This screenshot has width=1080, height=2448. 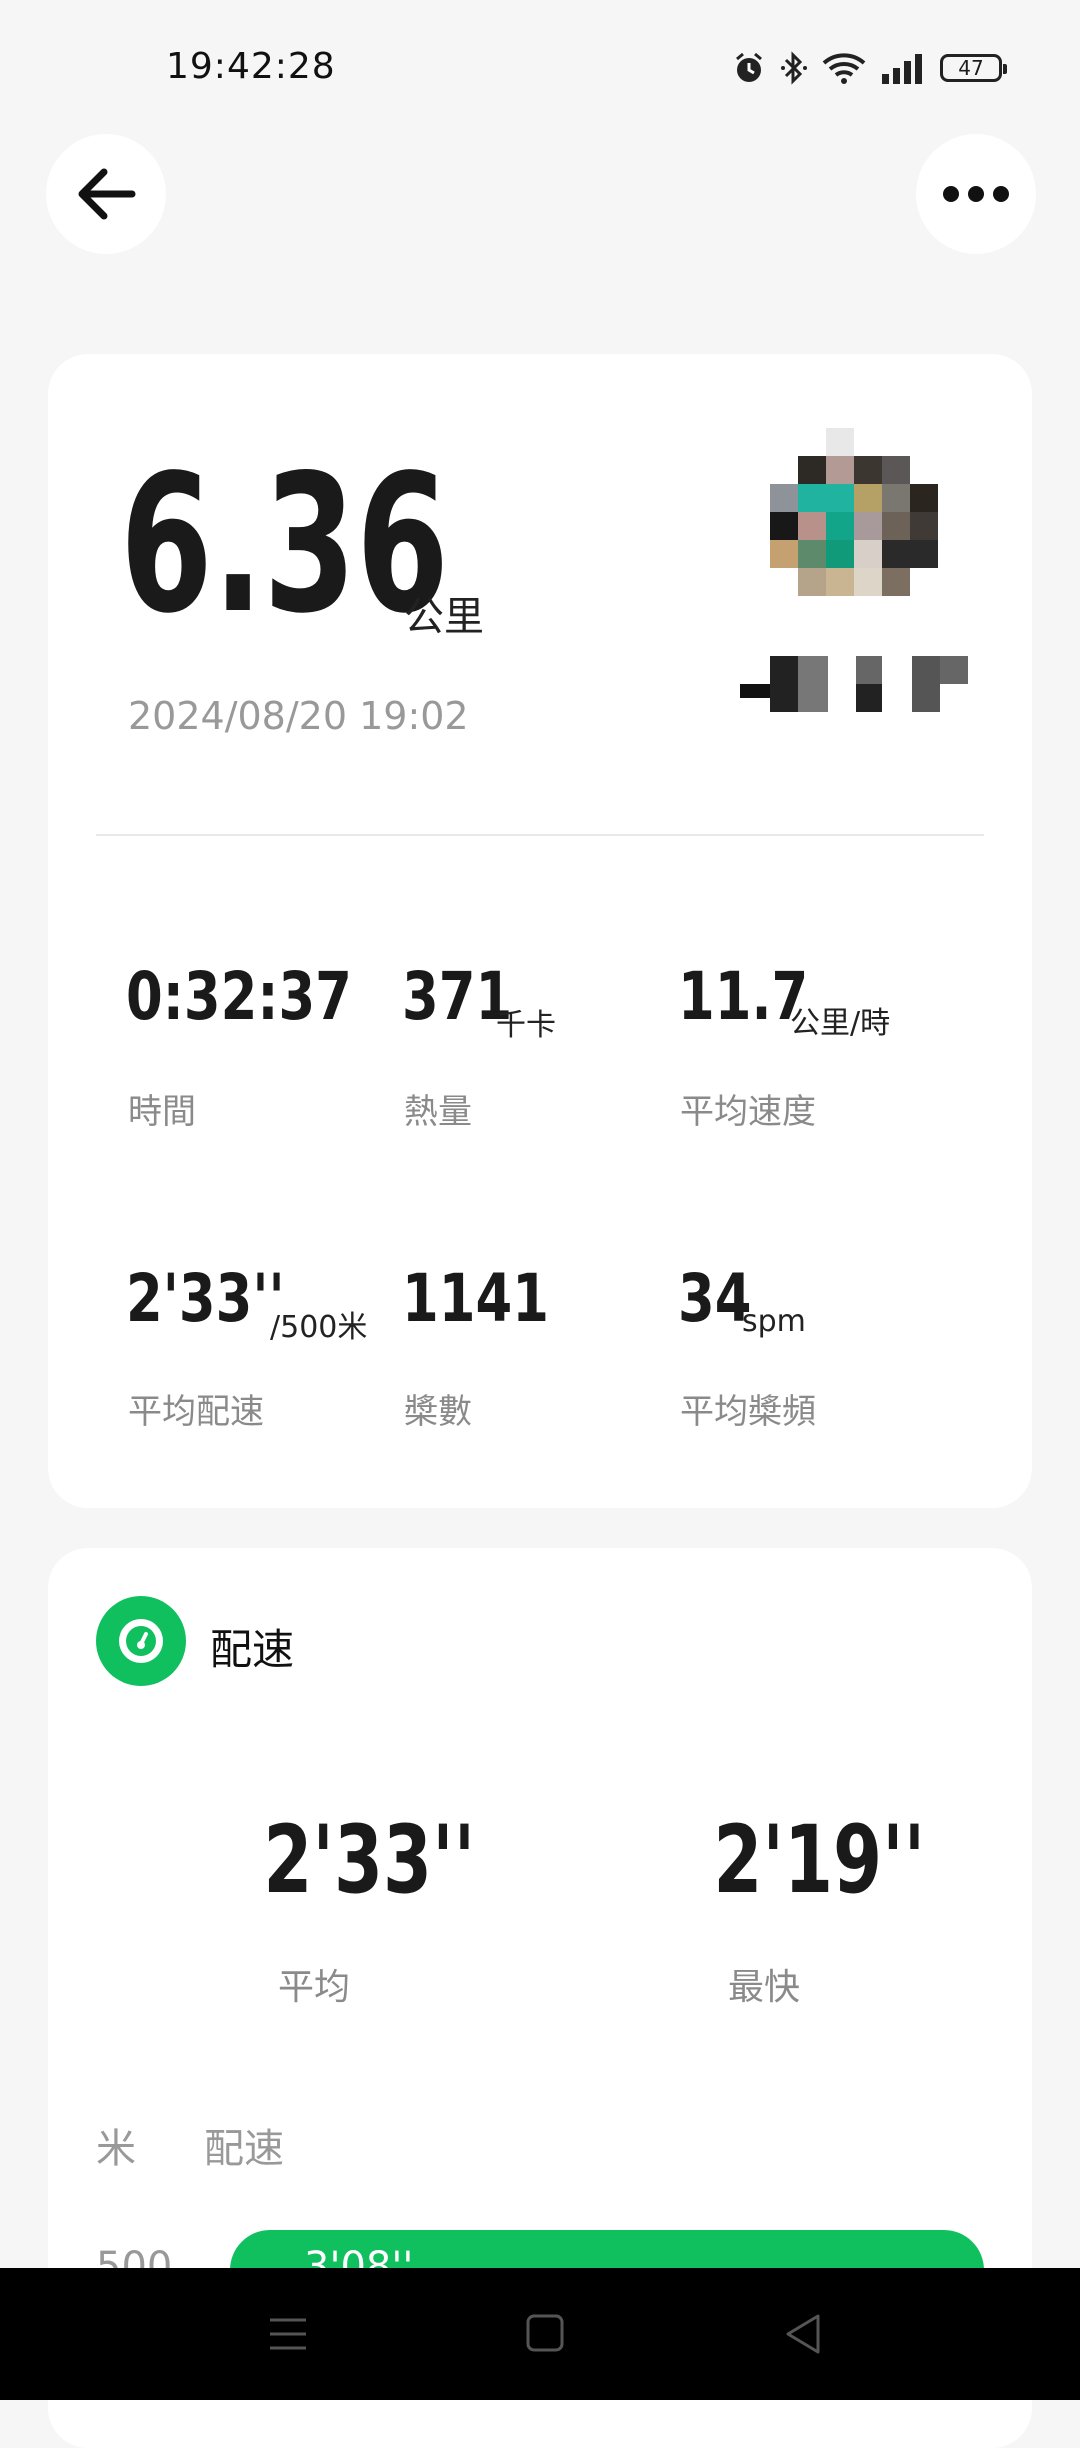 I want to click on pace-section-icon-wrap, so click(x=141, y=1641).